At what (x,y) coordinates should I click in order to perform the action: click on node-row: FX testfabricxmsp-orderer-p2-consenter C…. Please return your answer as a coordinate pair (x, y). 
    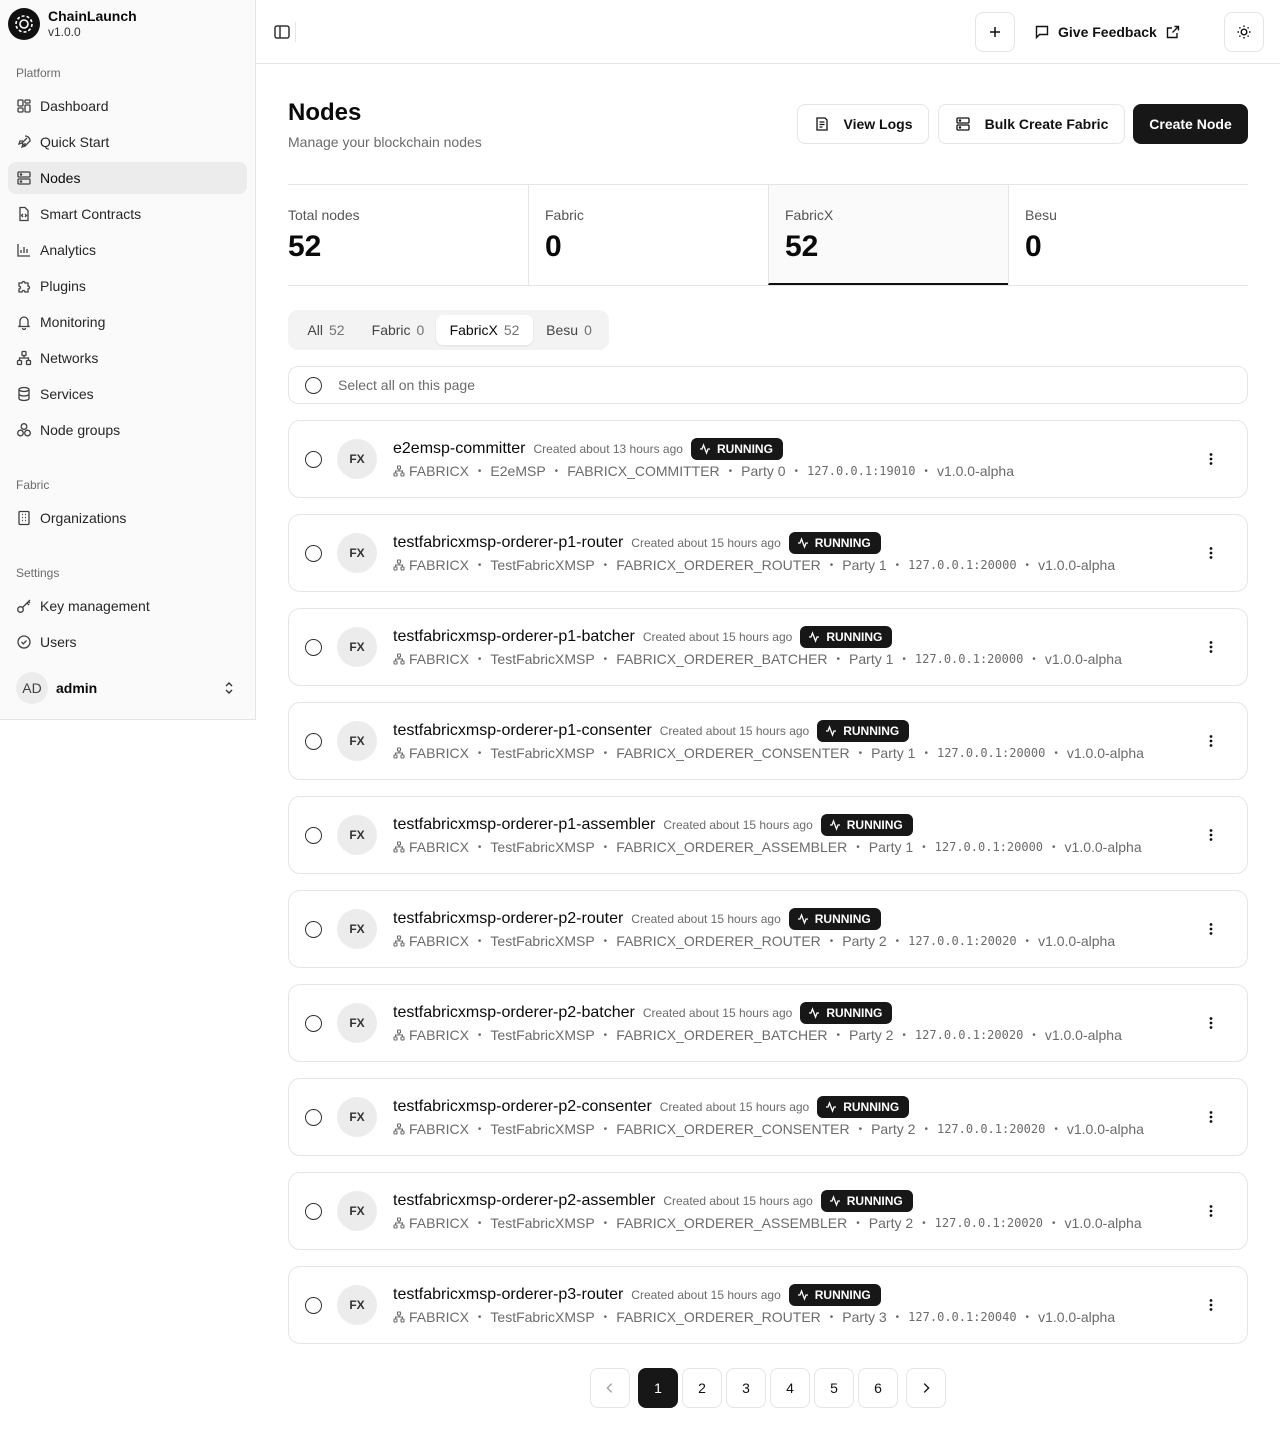
    Looking at the image, I should click on (768, 1117).